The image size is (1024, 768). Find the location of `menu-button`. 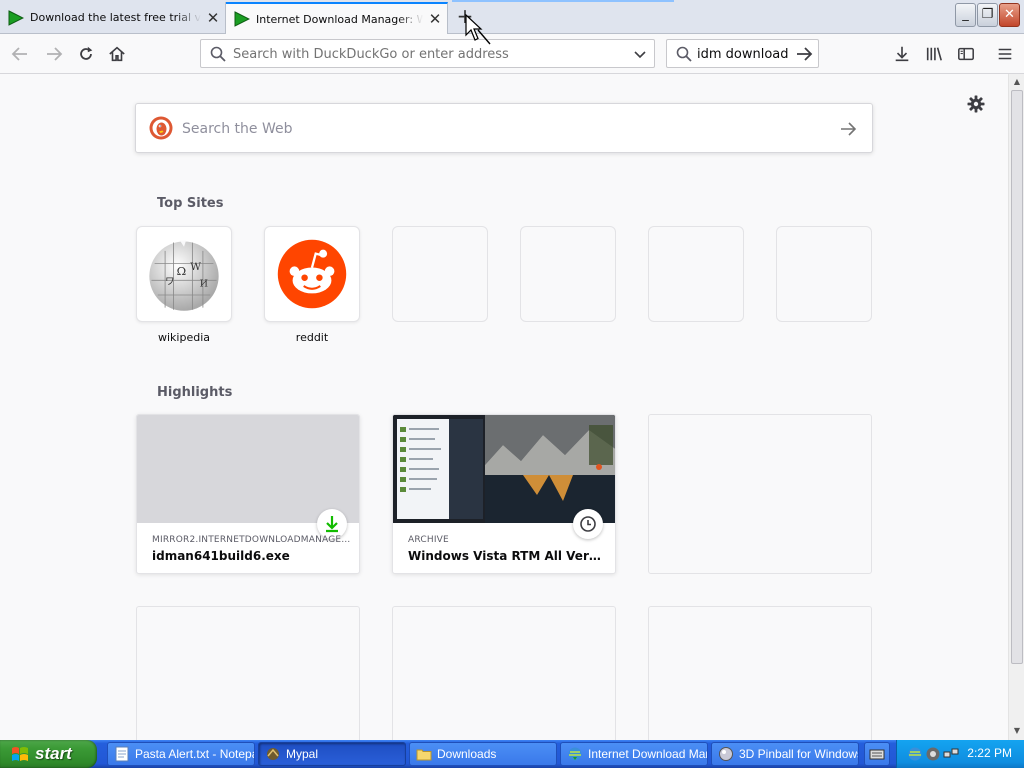

menu-button is located at coordinates (1005, 54).